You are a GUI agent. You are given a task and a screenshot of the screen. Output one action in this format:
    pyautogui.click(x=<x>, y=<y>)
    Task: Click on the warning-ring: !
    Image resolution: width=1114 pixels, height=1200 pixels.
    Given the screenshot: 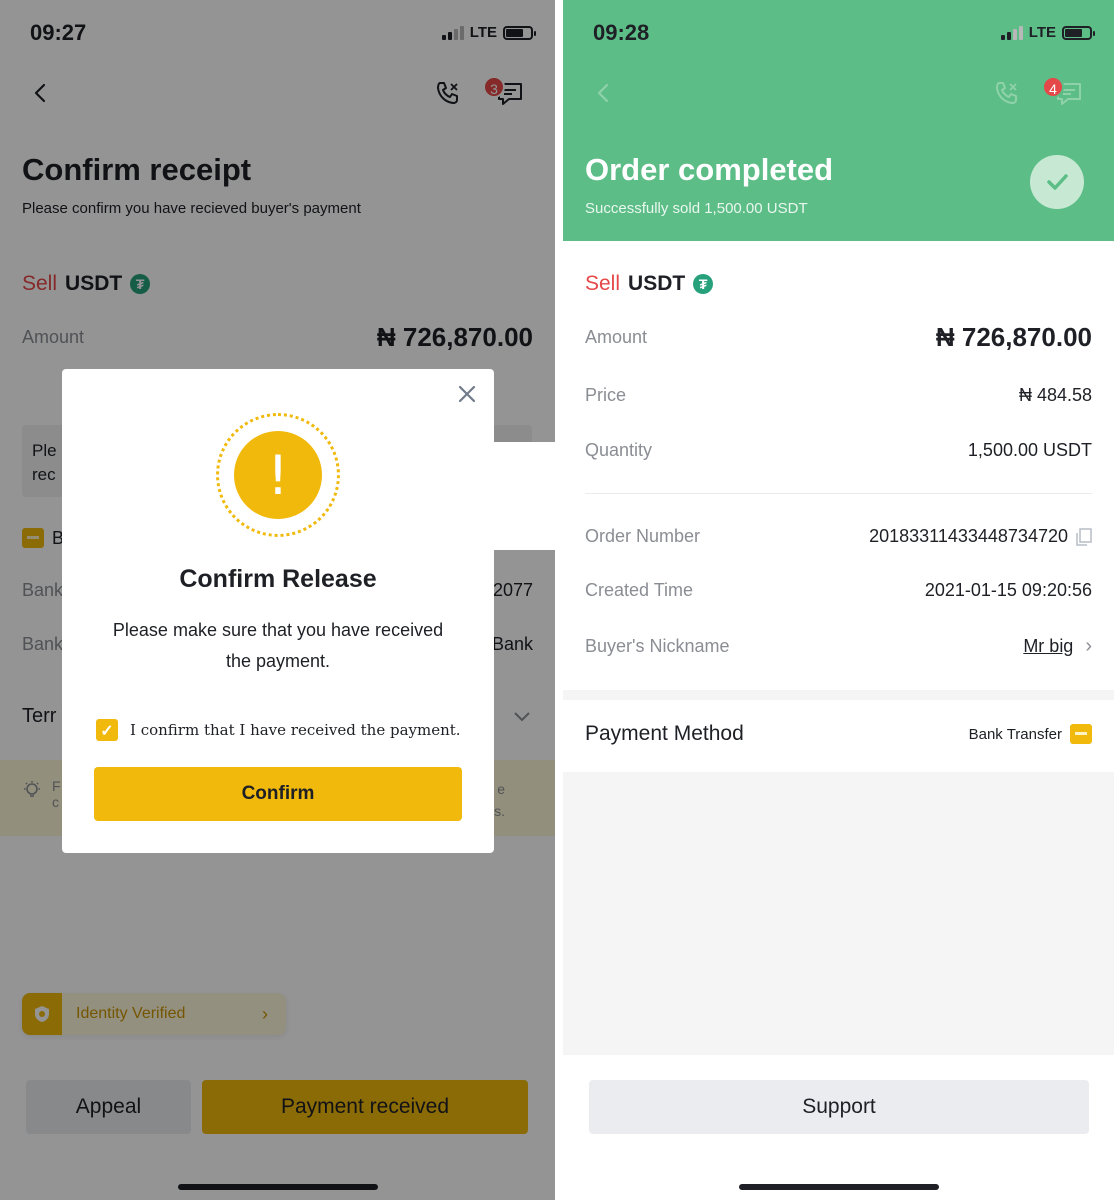 What is the action you would take?
    pyautogui.click(x=278, y=475)
    